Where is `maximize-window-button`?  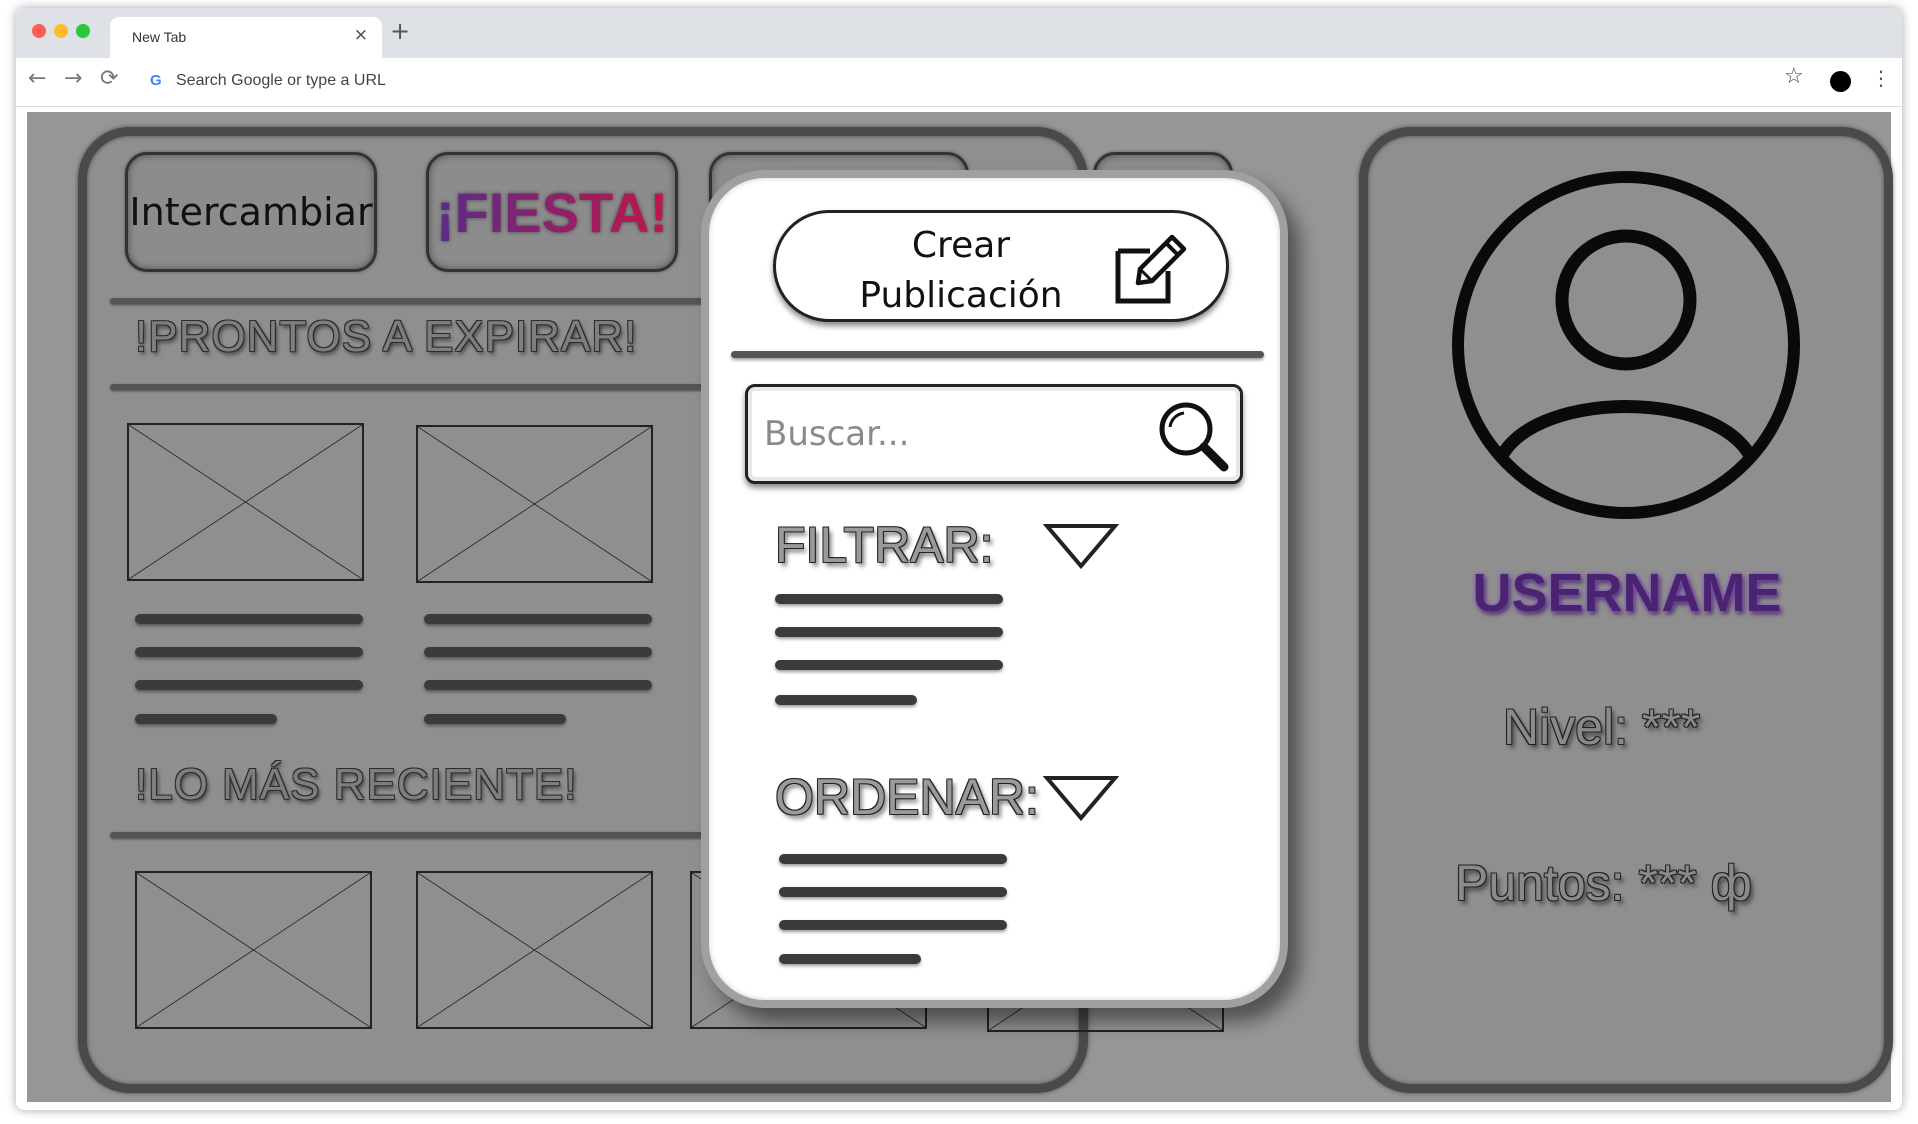 maximize-window-button is located at coordinates (83, 31).